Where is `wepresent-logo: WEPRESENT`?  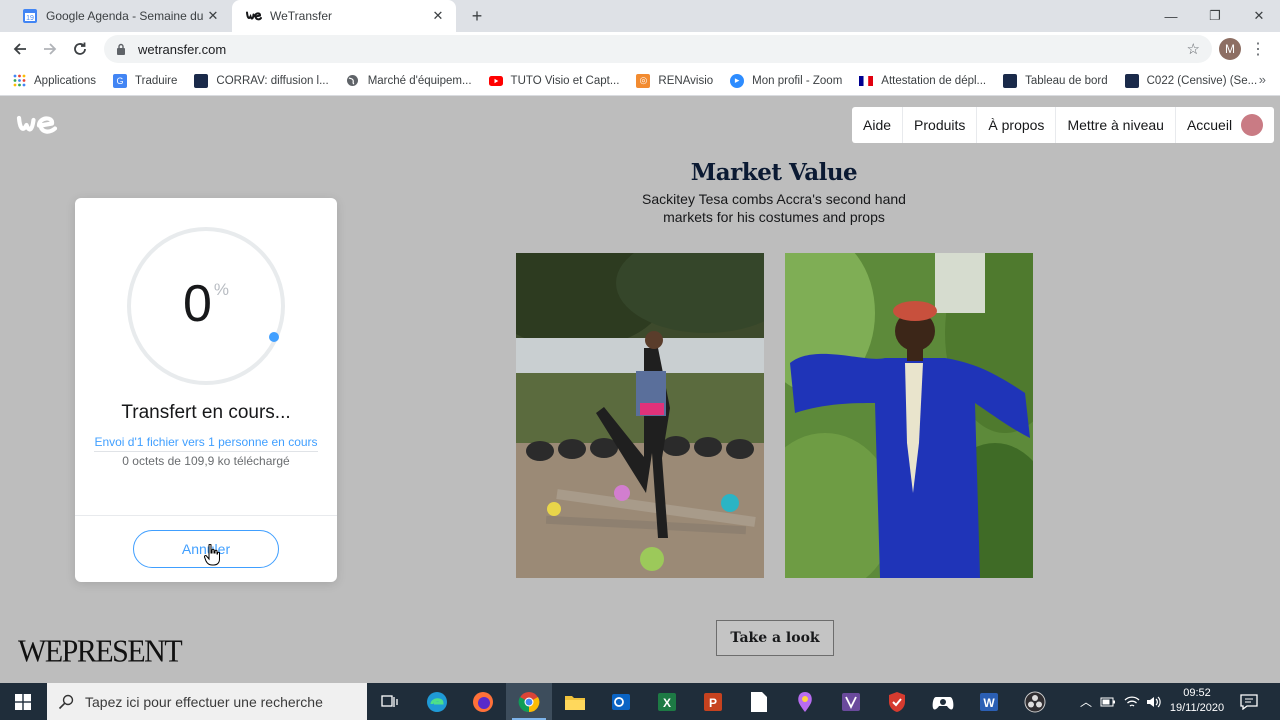
wepresent-logo: WEPRESENT is located at coordinates (100, 652).